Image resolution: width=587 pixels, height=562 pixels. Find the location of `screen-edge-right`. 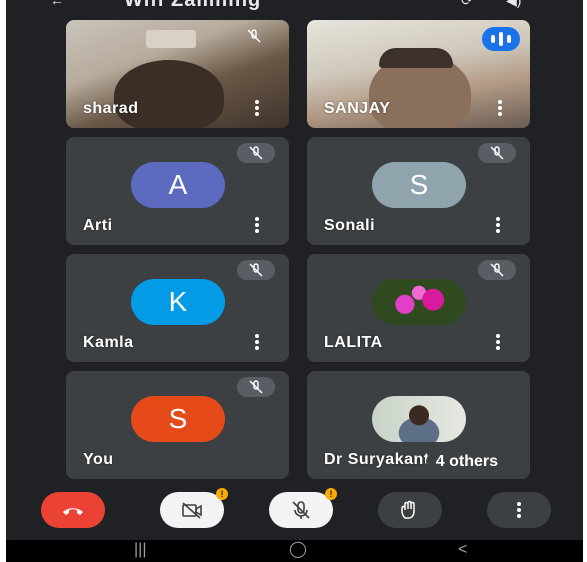

screen-edge-right is located at coordinates (585, 281).